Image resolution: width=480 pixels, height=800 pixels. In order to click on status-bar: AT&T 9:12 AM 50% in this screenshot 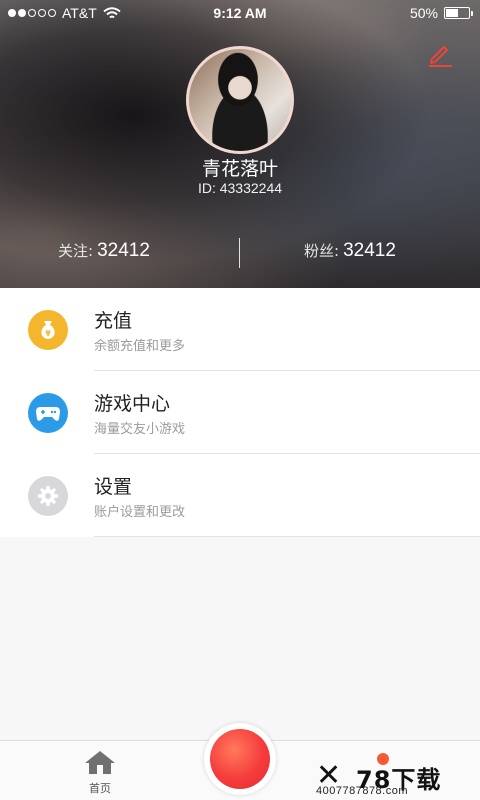, I will do `click(240, 13)`.